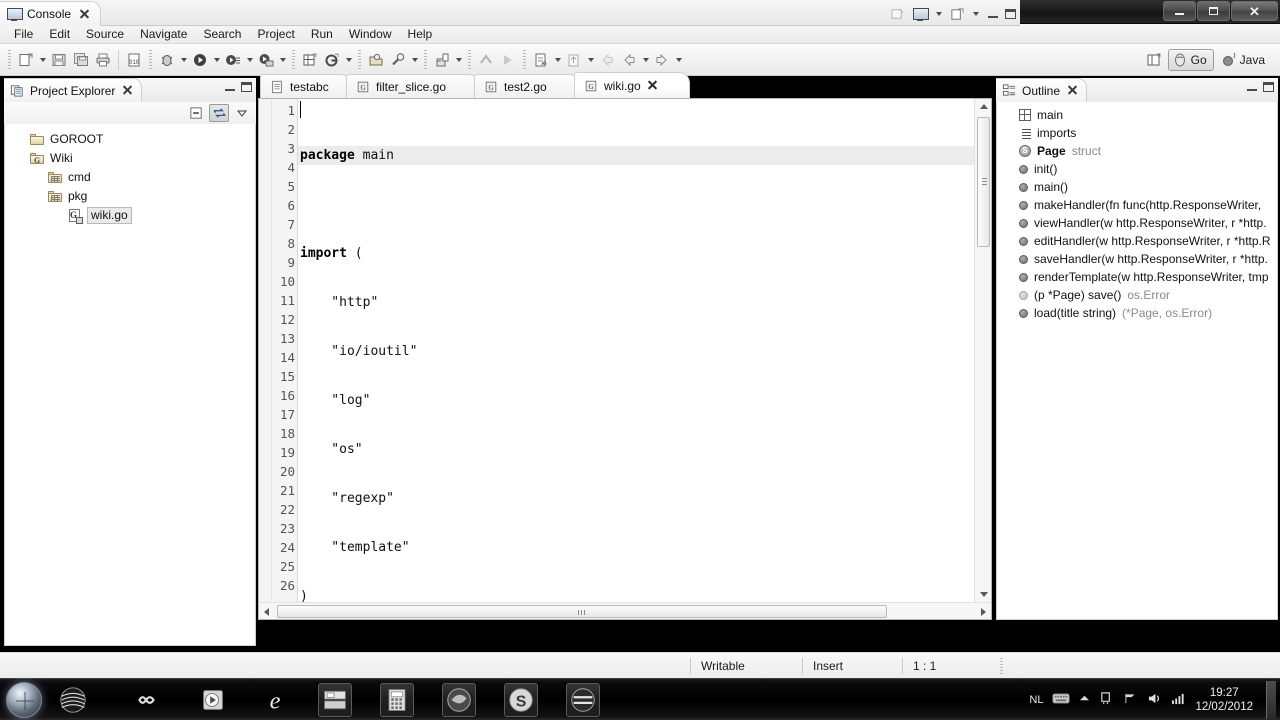 Image resolution: width=1280 pixels, height=720 pixels. I want to click on run-icon, so click(200, 60).